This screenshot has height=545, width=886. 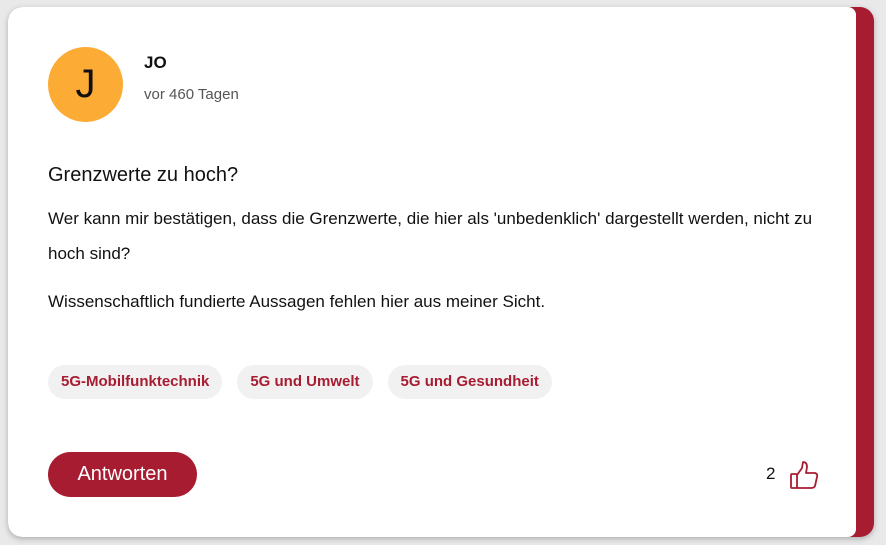 I want to click on post-title: Grenzwerte zu hoch?, so click(x=143, y=175).